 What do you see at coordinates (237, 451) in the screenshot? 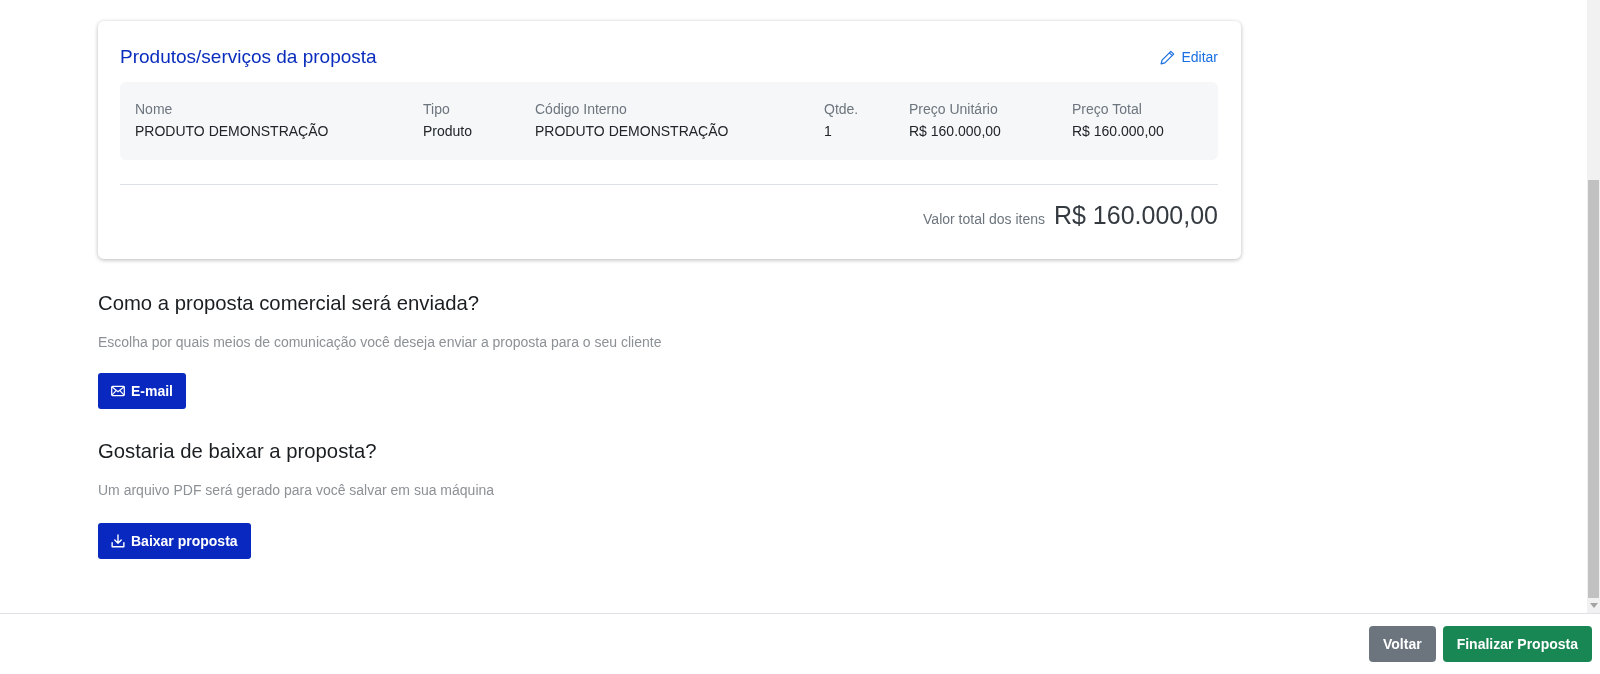
I see `section-heading: Gostaria de baixar a proposta?` at bounding box center [237, 451].